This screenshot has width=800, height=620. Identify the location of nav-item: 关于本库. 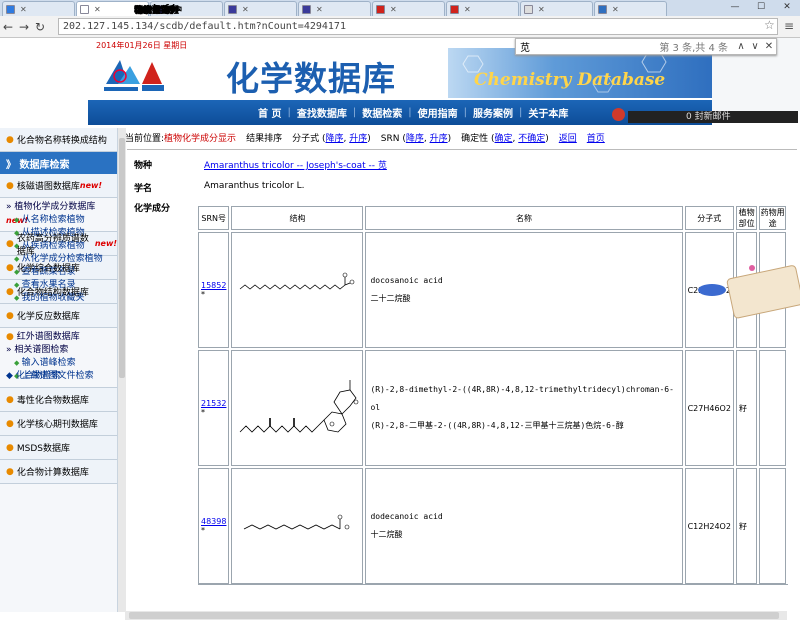
(548, 112).